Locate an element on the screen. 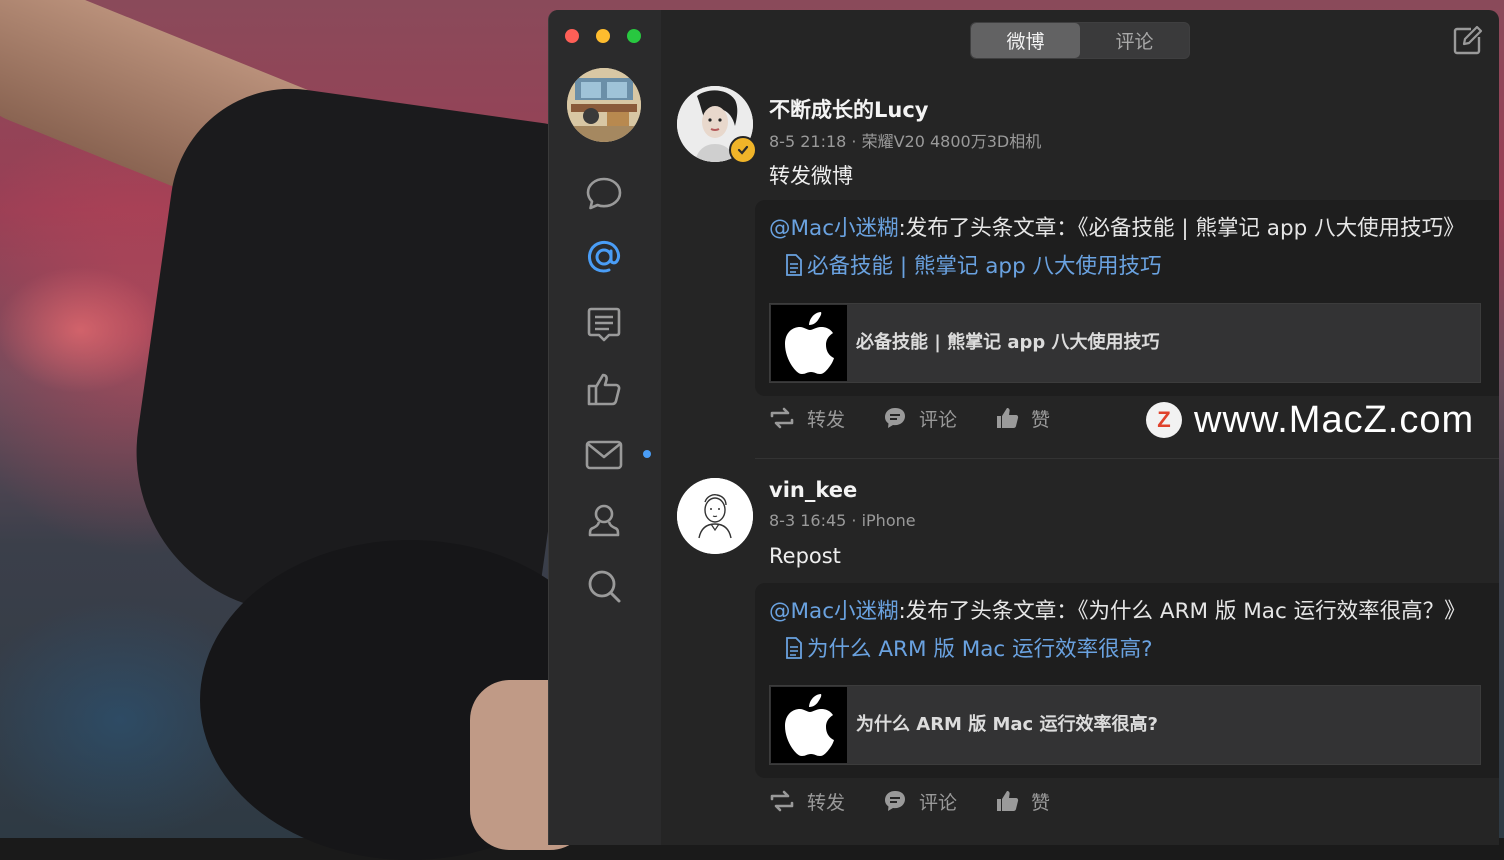  article-link: 为什么 ARM 版 Mac 运行效率很高? is located at coordinates (980, 649).